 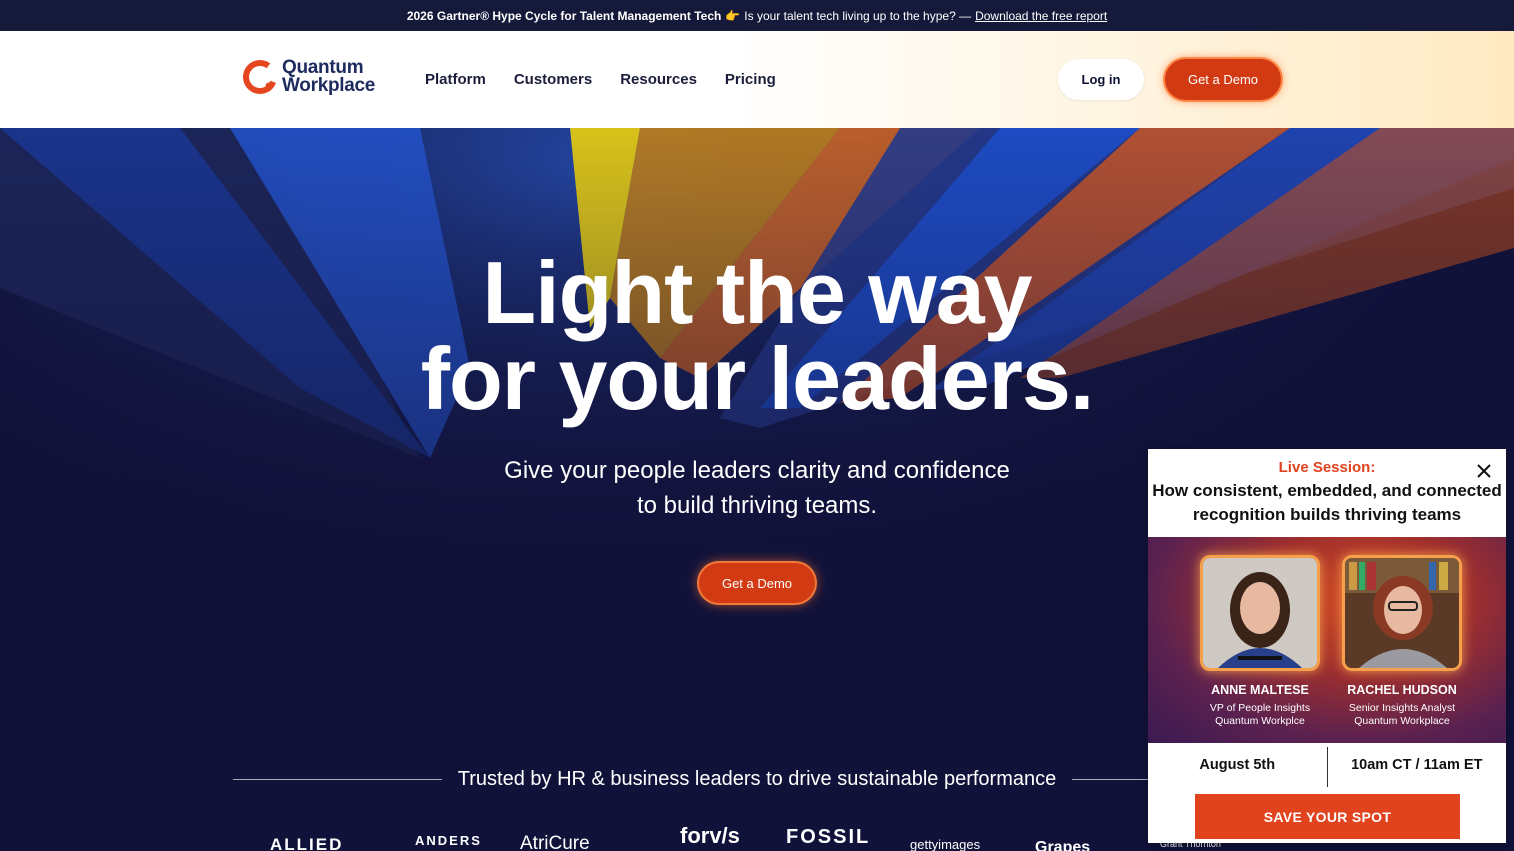 What do you see at coordinates (1327, 816) in the screenshot?
I see `save-your-spot-button: SAVE YOUR SPOT` at bounding box center [1327, 816].